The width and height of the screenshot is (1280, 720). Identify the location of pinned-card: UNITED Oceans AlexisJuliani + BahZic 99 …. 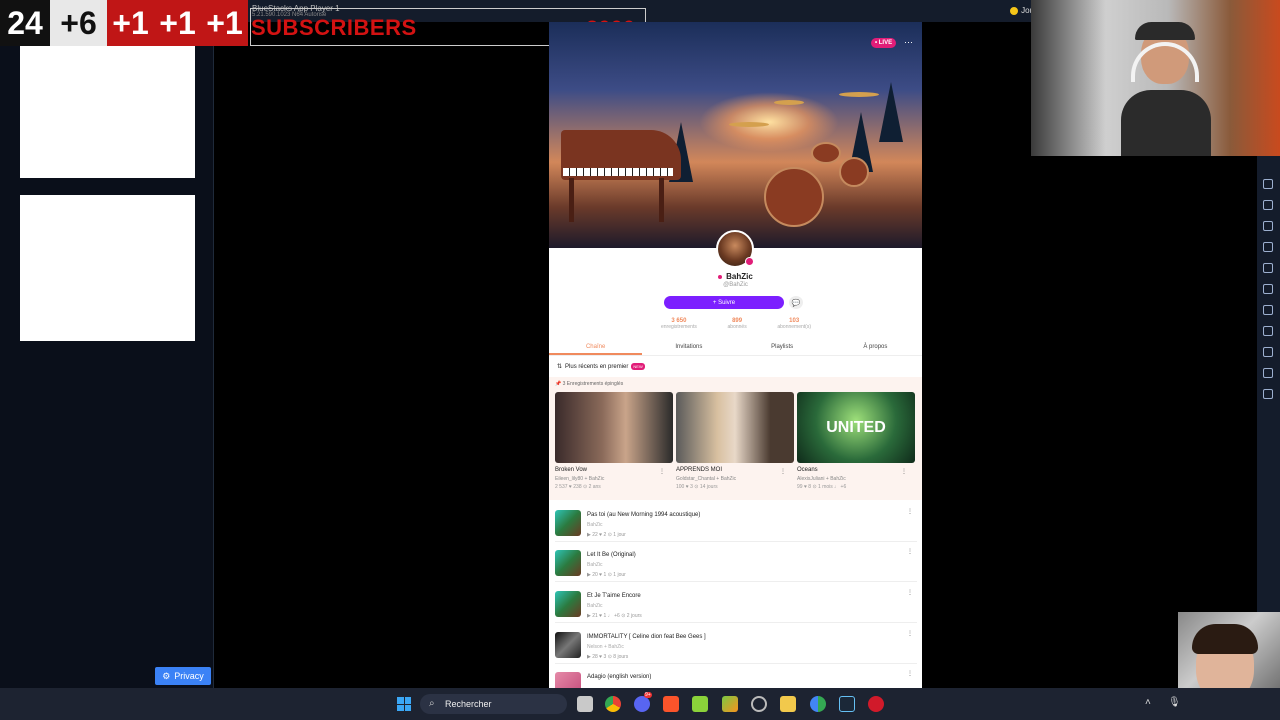
(856, 441).